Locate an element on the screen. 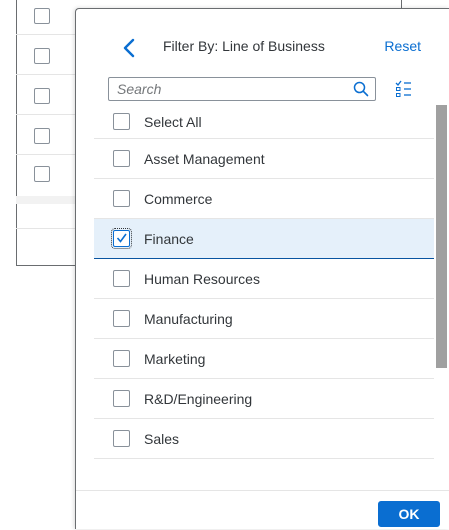  list-item-selected: Finance is located at coordinates (264, 239).